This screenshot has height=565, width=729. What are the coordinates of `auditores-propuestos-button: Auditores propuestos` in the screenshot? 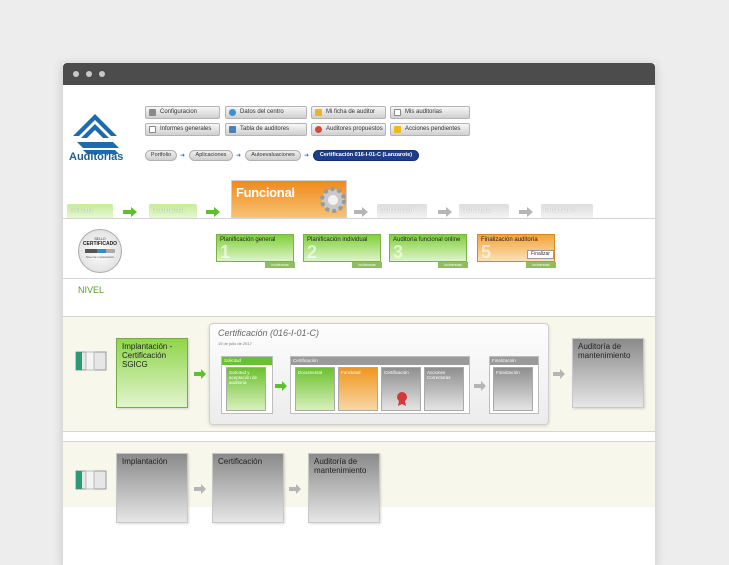 It's located at (348, 129).